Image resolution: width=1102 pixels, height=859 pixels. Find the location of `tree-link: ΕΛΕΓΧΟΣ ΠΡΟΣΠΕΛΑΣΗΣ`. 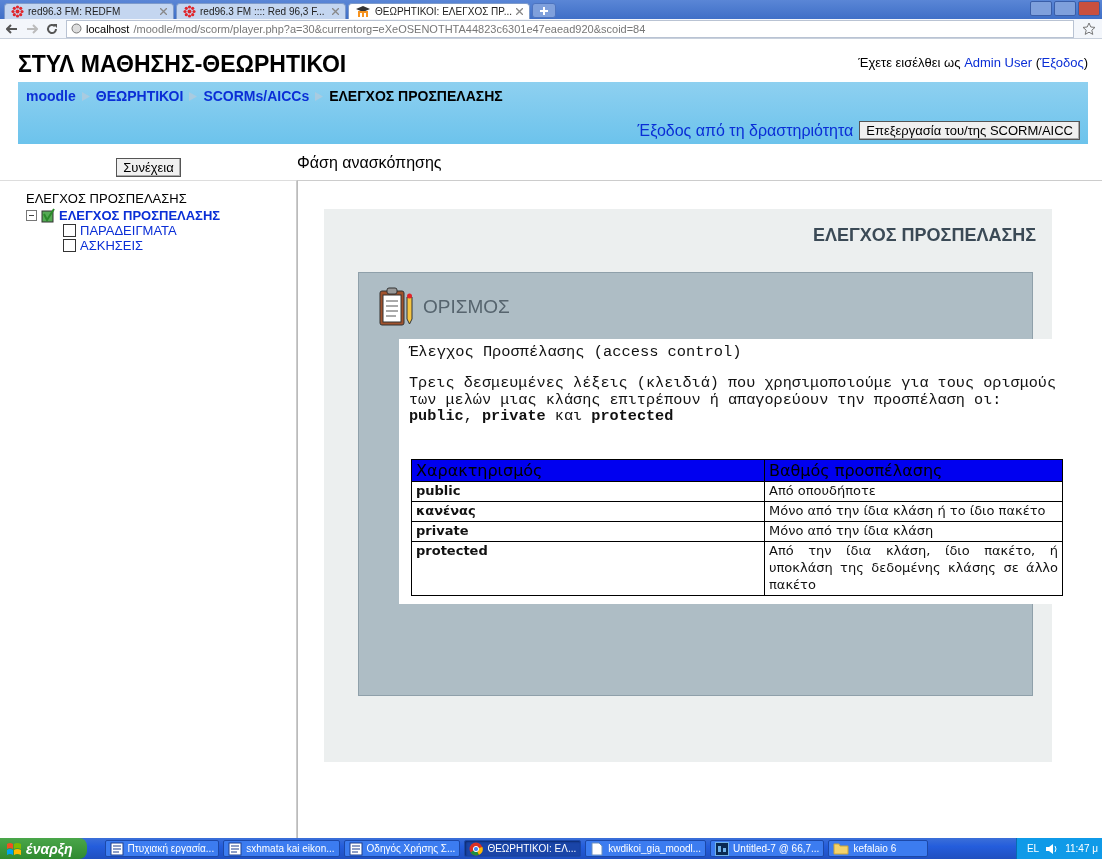

tree-link: ΕΛΕΓΧΟΣ ΠΡΟΣΠΕΛΑΣΗΣ is located at coordinates (140, 215).